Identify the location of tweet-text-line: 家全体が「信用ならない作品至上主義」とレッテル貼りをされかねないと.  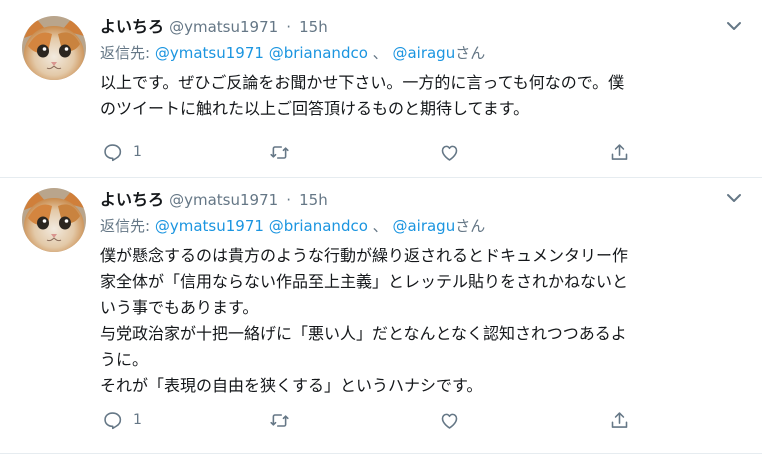
(364, 281).